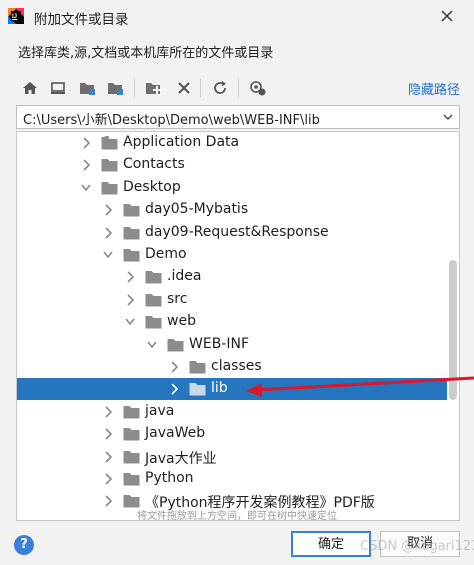 The height and width of the screenshot is (565, 474). I want to click on tree-row: JavaWeb, so click(232, 434).